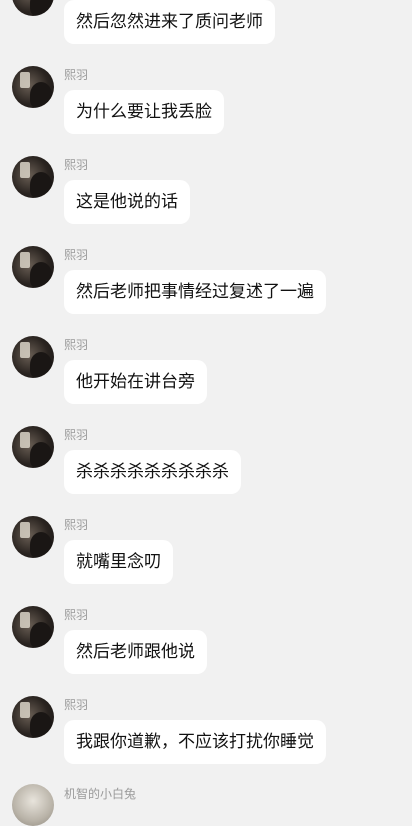 Image resolution: width=412 pixels, height=826 pixels. Describe the element at coordinates (195, 742) in the screenshot. I see `message-bubble: 我跟你道歉，不应该打扰你睡觉` at that location.